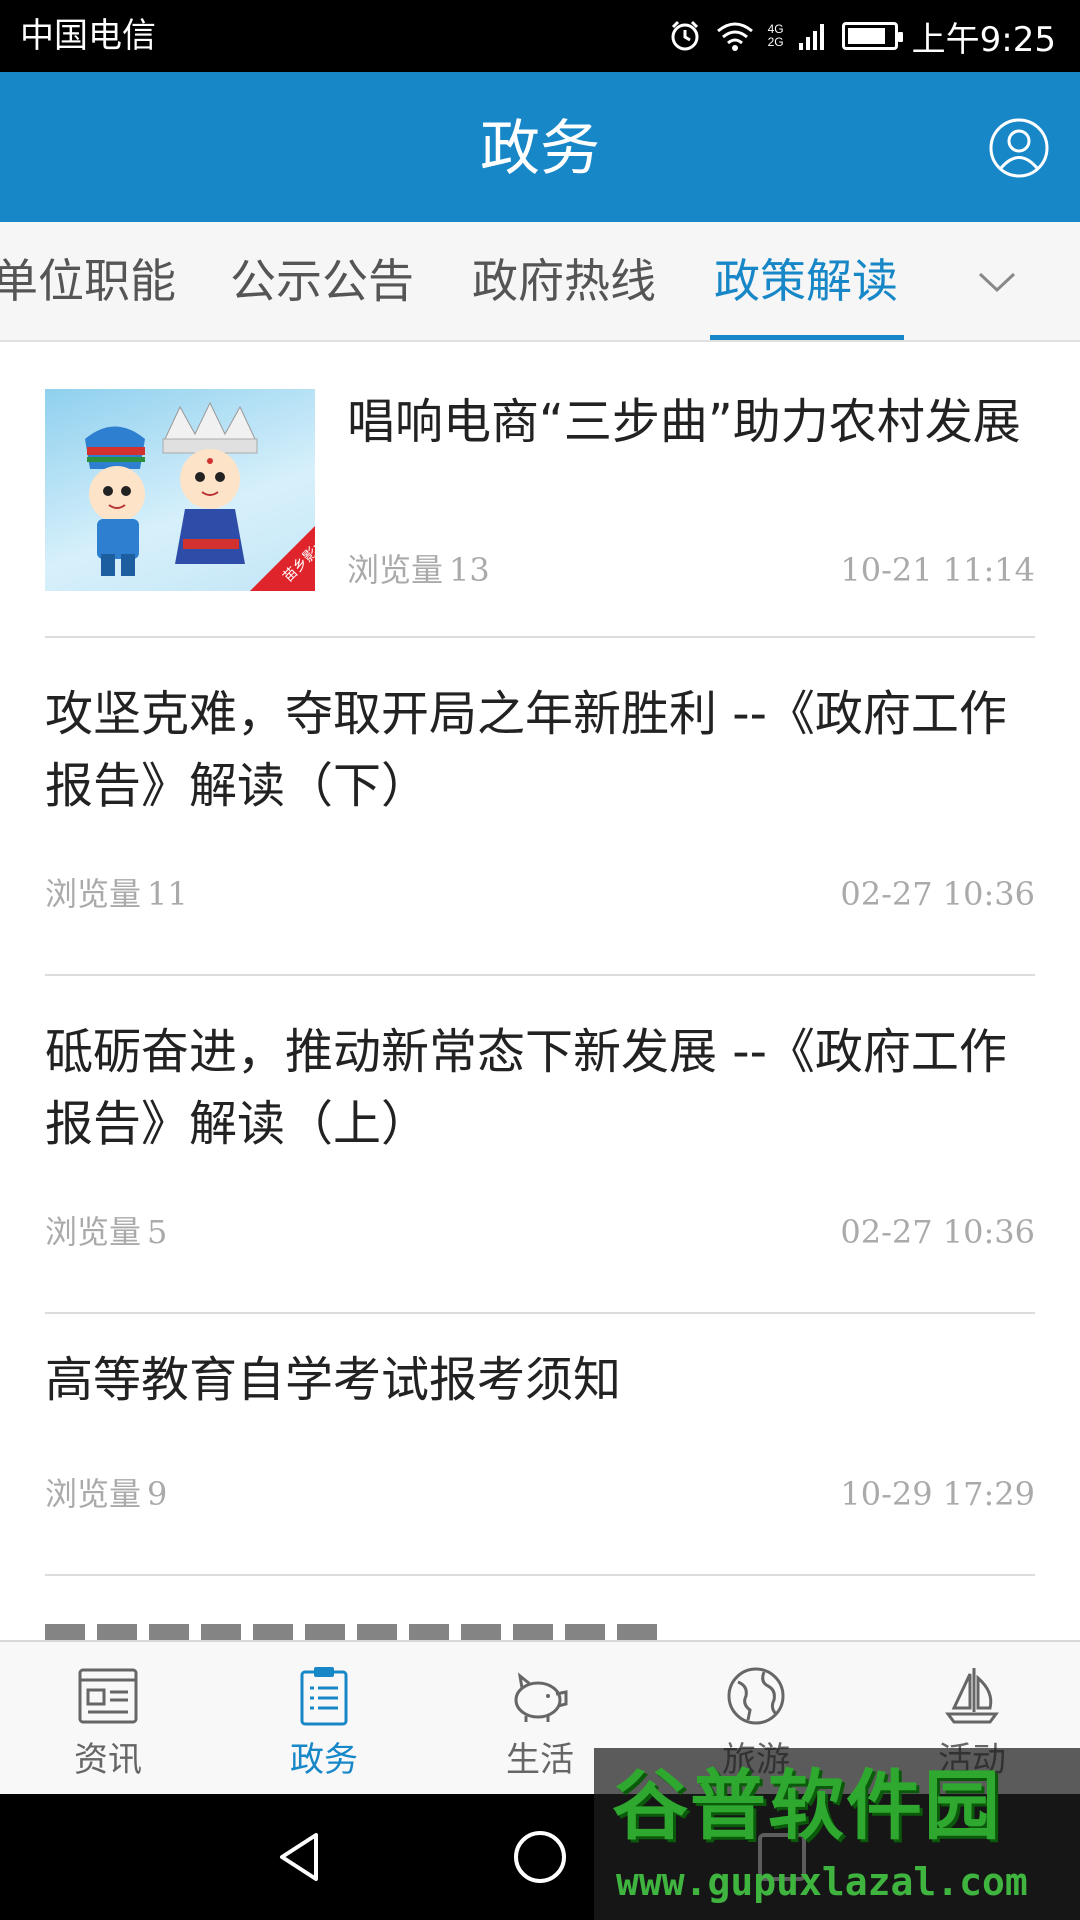 The image size is (1080, 1920). I want to click on news-title: 攻坚克难，夺取开局之年新胜利 --《政府工作报告》解读（下）, so click(540, 750).